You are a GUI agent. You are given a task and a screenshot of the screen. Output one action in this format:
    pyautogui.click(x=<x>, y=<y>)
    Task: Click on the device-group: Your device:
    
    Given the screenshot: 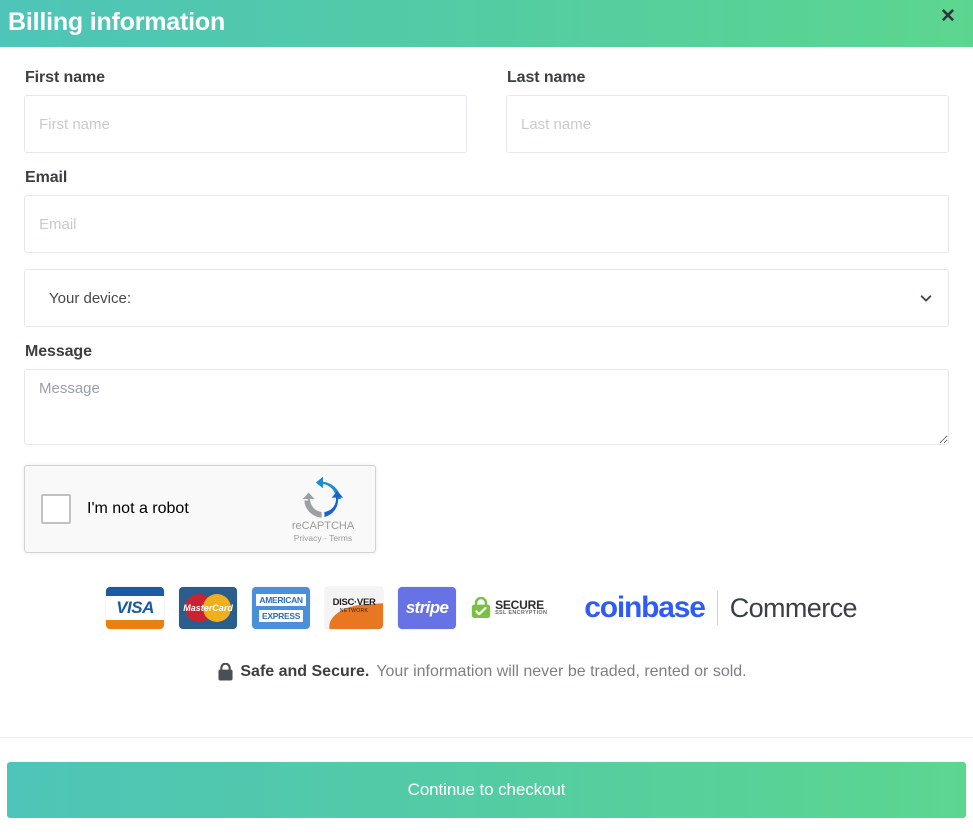 What is the action you would take?
    pyautogui.click(x=486, y=298)
    